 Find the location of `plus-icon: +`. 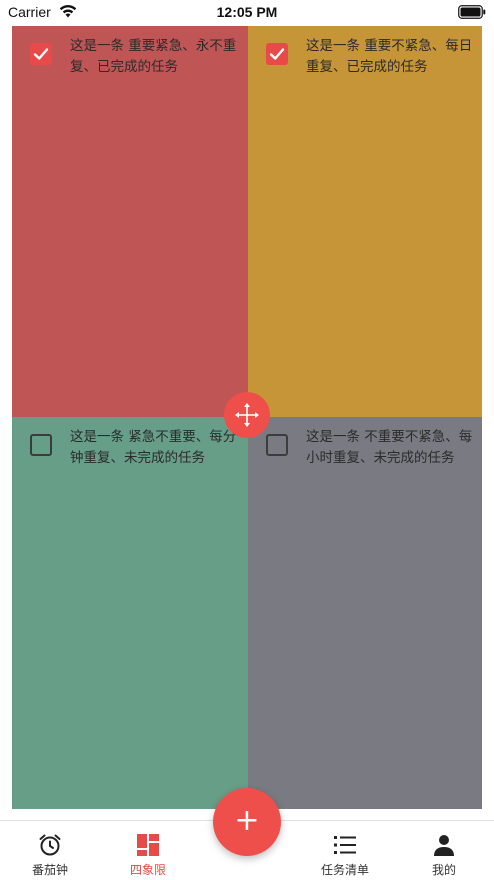

plus-icon: + is located at coordinates (247, 820).